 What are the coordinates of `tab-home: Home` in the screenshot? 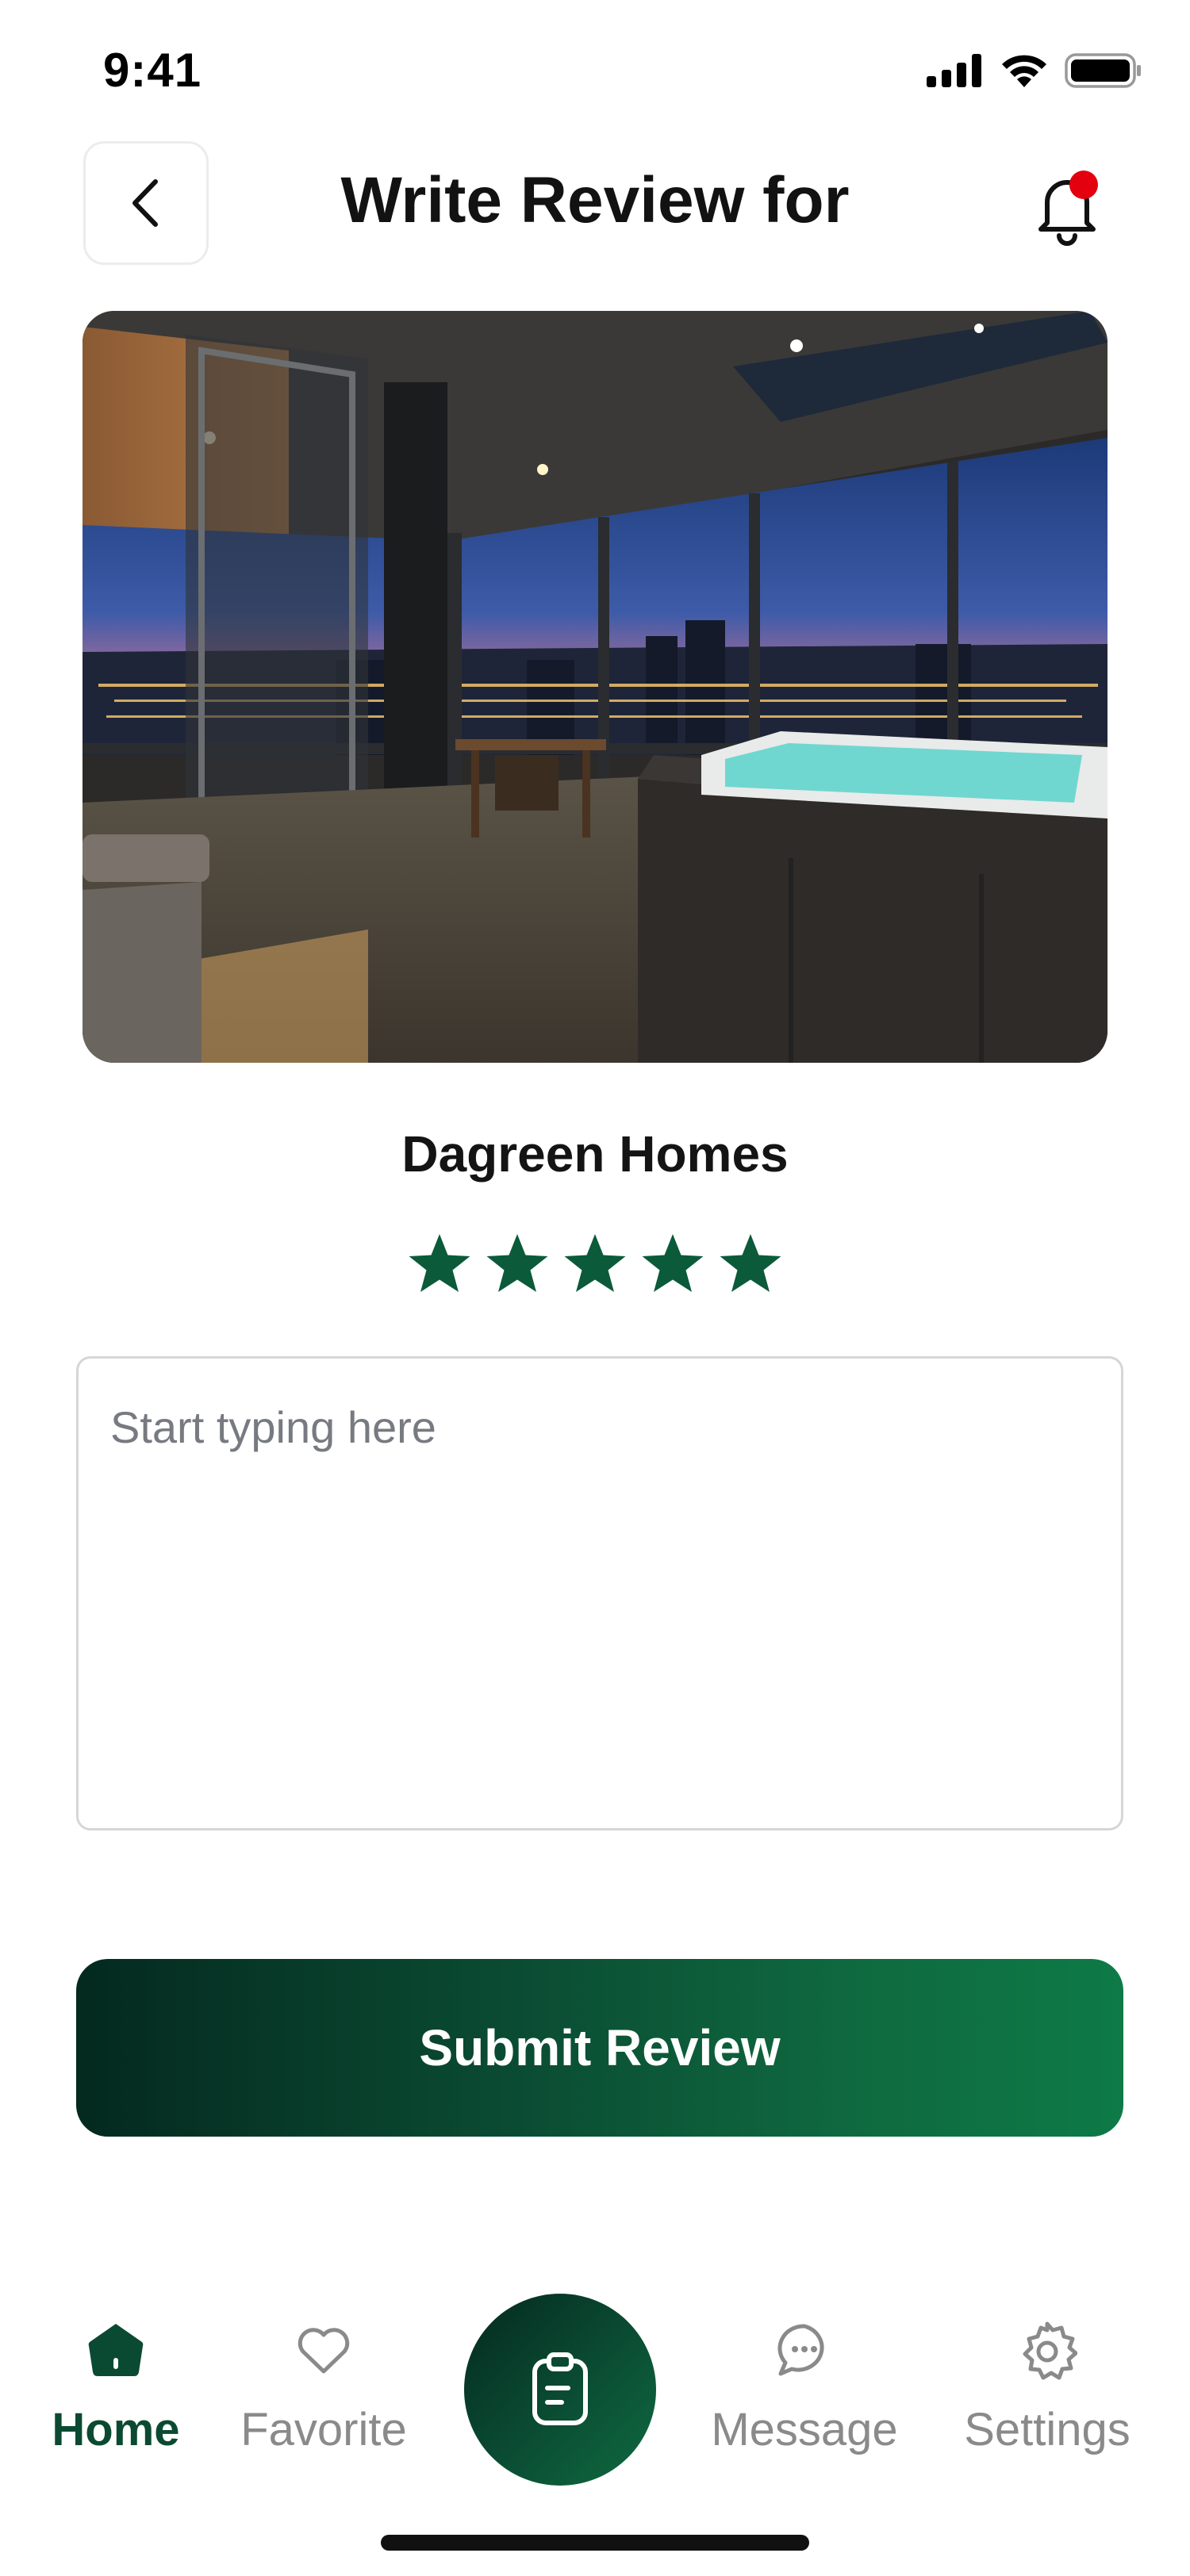 It's located at (116, 2386).